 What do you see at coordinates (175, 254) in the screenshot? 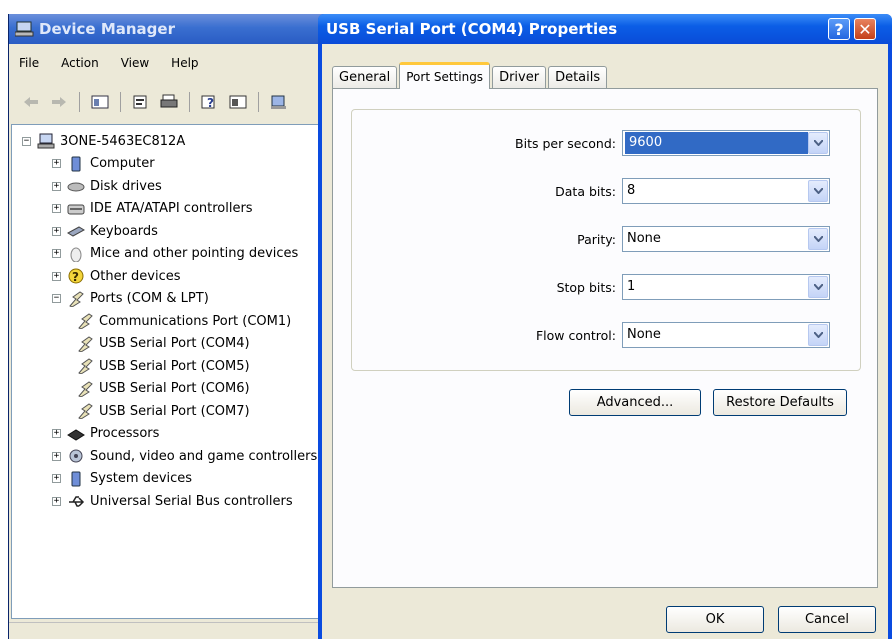
I see `tree-item: + Mice and other pointing devices` at bounding box center [175, 254].